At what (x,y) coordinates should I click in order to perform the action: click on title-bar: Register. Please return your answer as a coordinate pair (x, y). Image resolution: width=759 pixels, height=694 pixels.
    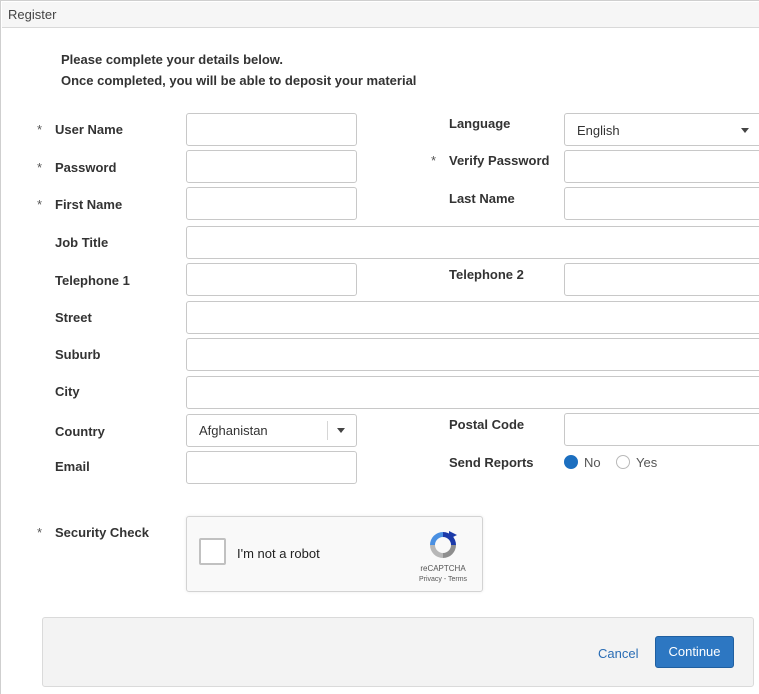
    Looking at the image, I should click on (380, 15).